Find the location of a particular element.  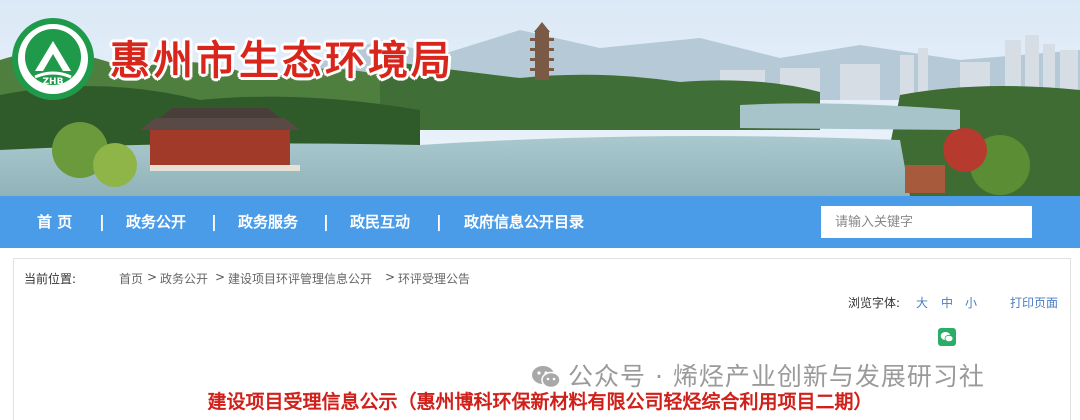

nav-home: 首 页 is located at coordinates (54, 222).